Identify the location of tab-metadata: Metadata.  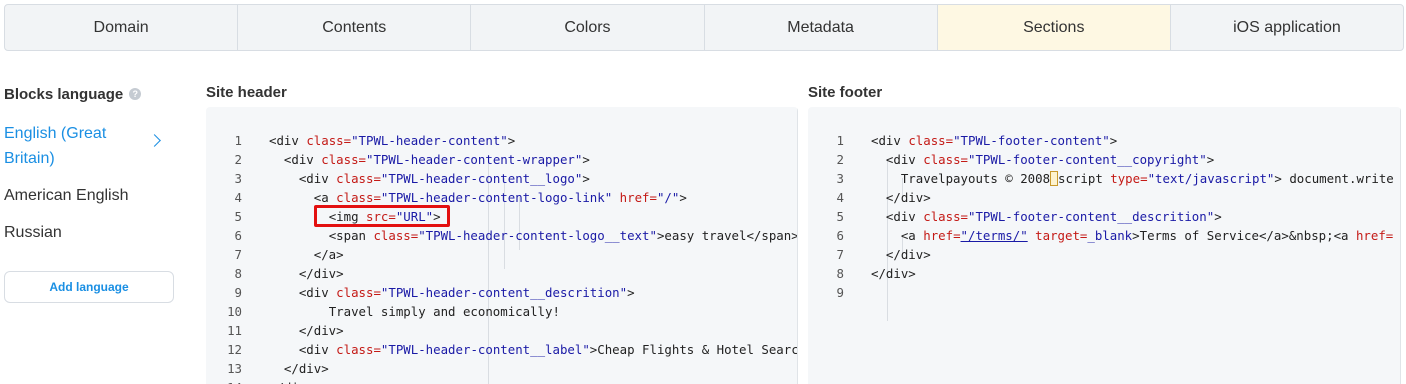
(821, 27).